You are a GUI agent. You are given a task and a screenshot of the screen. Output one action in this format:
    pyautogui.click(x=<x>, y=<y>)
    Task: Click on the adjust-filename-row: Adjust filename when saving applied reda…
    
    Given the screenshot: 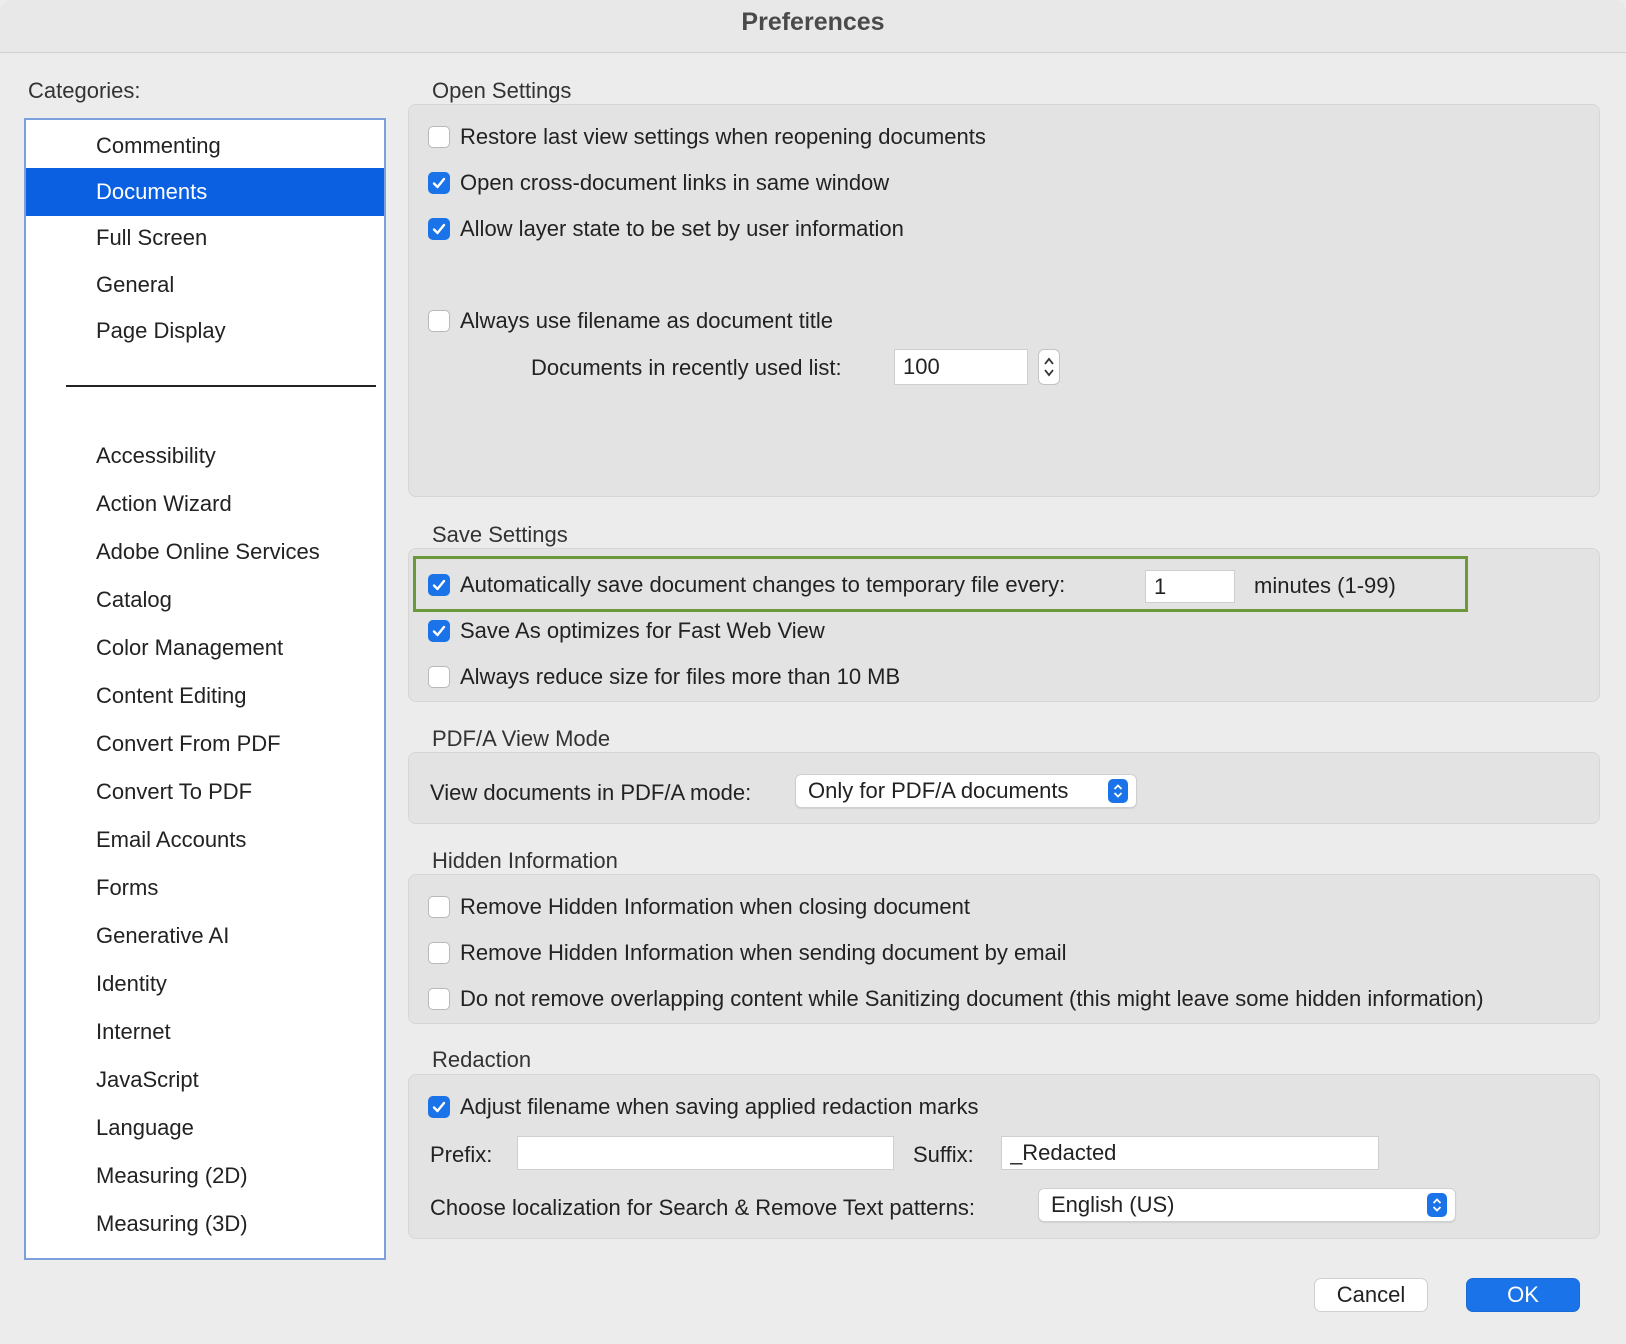 What is the action you would take?
    pyautogui.click(x=703, y=1107)
    